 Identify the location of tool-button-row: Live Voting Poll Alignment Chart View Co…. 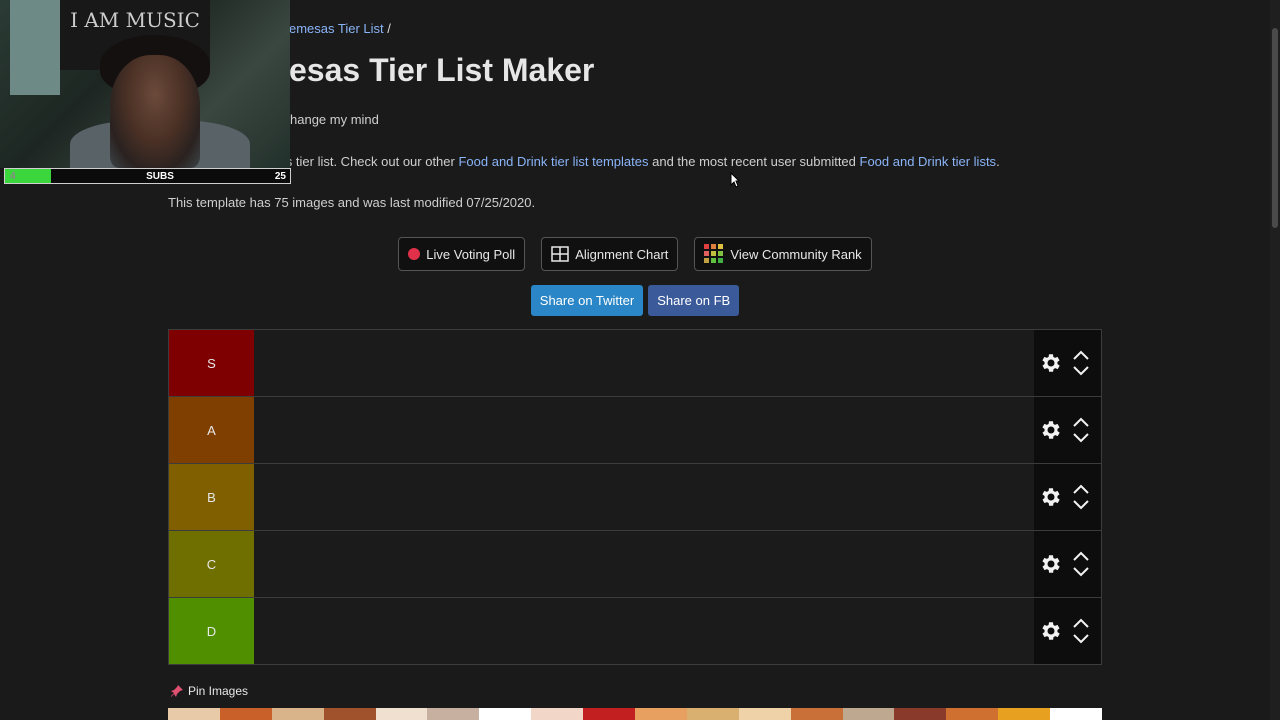
(635, 254).